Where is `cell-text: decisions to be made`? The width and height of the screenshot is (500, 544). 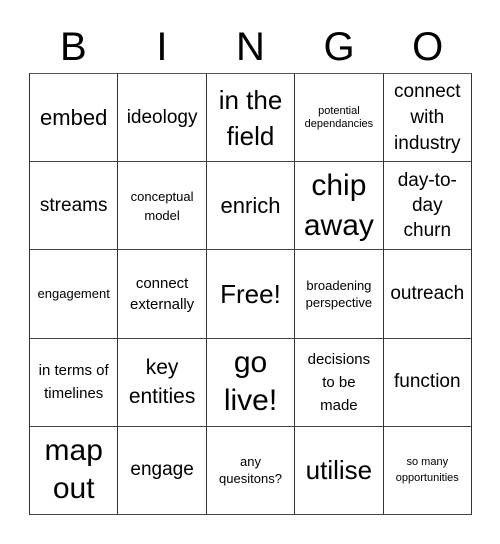 cell-text: decisions to be made is located at coordinates (339, 382).